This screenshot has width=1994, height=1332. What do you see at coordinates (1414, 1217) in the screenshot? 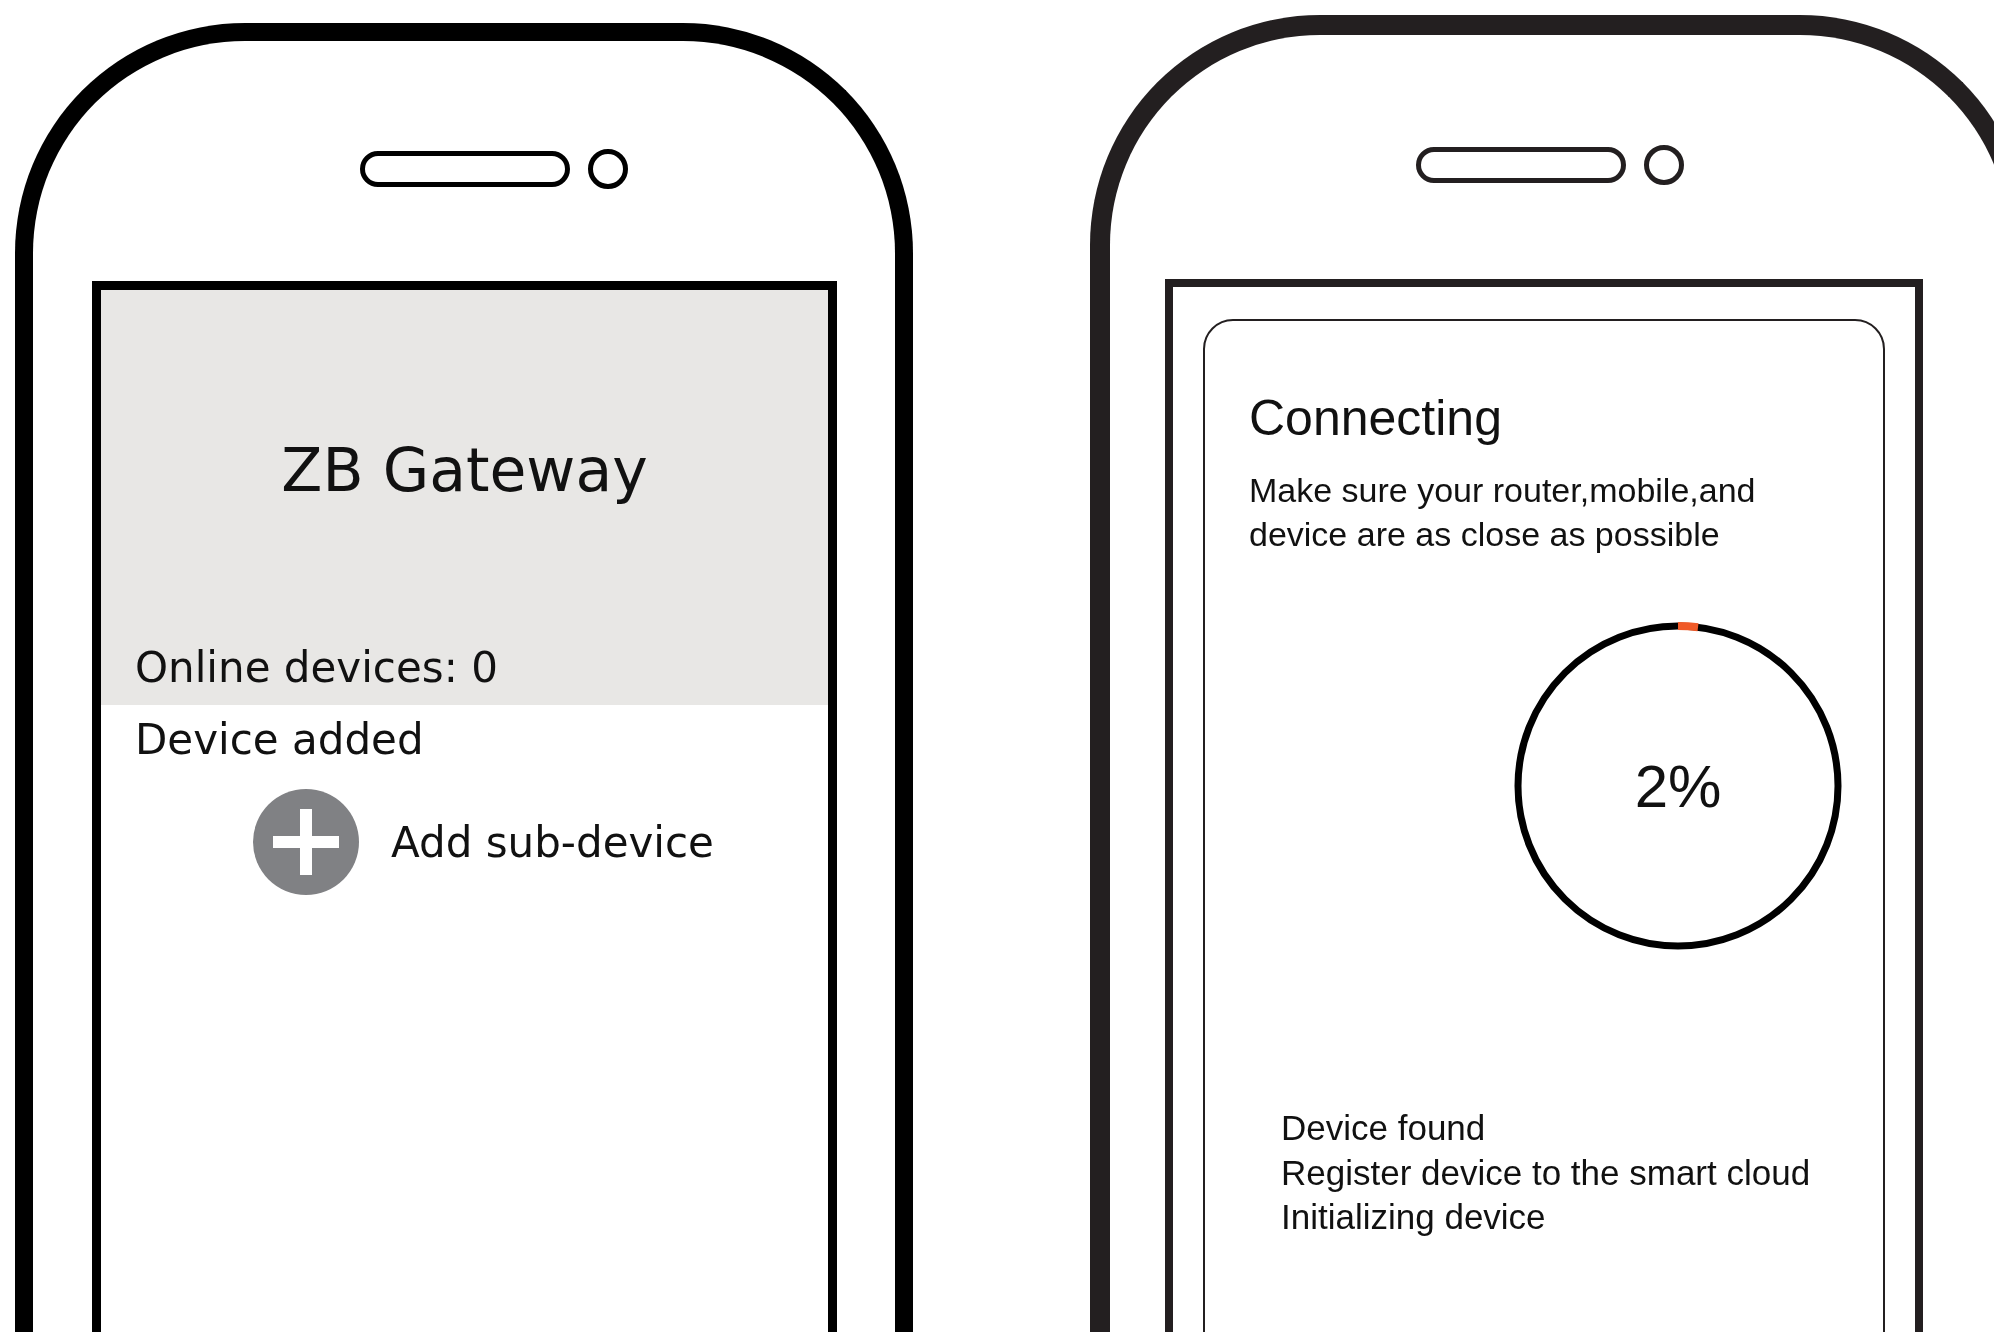
I see `step-label: Initializing device` at bounding box center [1414, 1217].